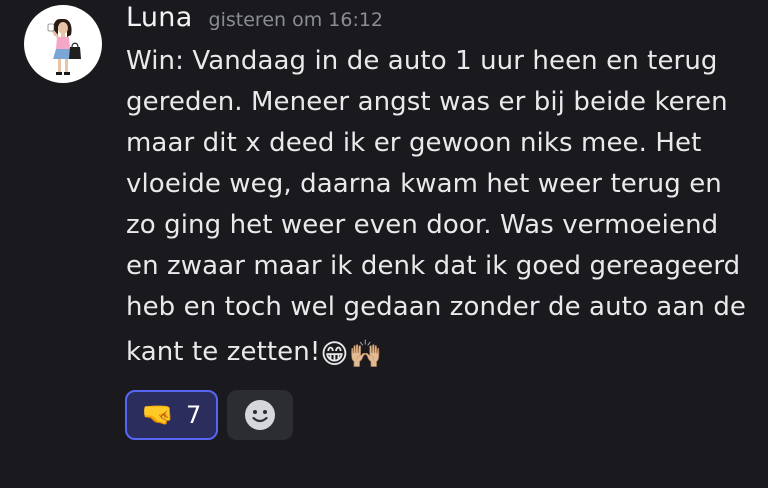 The width and height of the screenshot is (768, 488). I want to click on reaction-fist-bump: 🤜 7, so click(171, 415).